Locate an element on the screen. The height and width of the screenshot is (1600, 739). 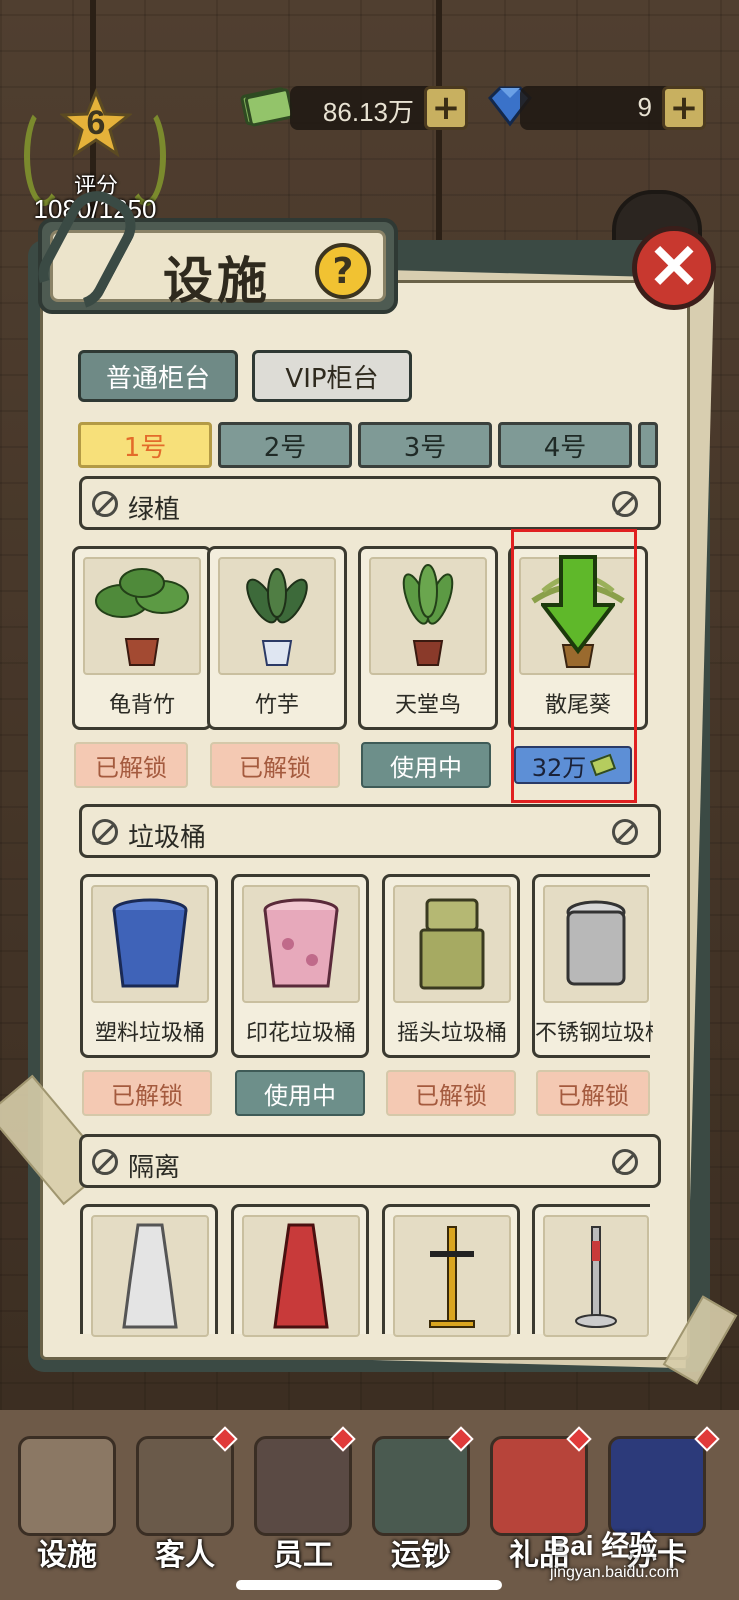
nav-label: 客人 is located at coordinates (185, 1555).